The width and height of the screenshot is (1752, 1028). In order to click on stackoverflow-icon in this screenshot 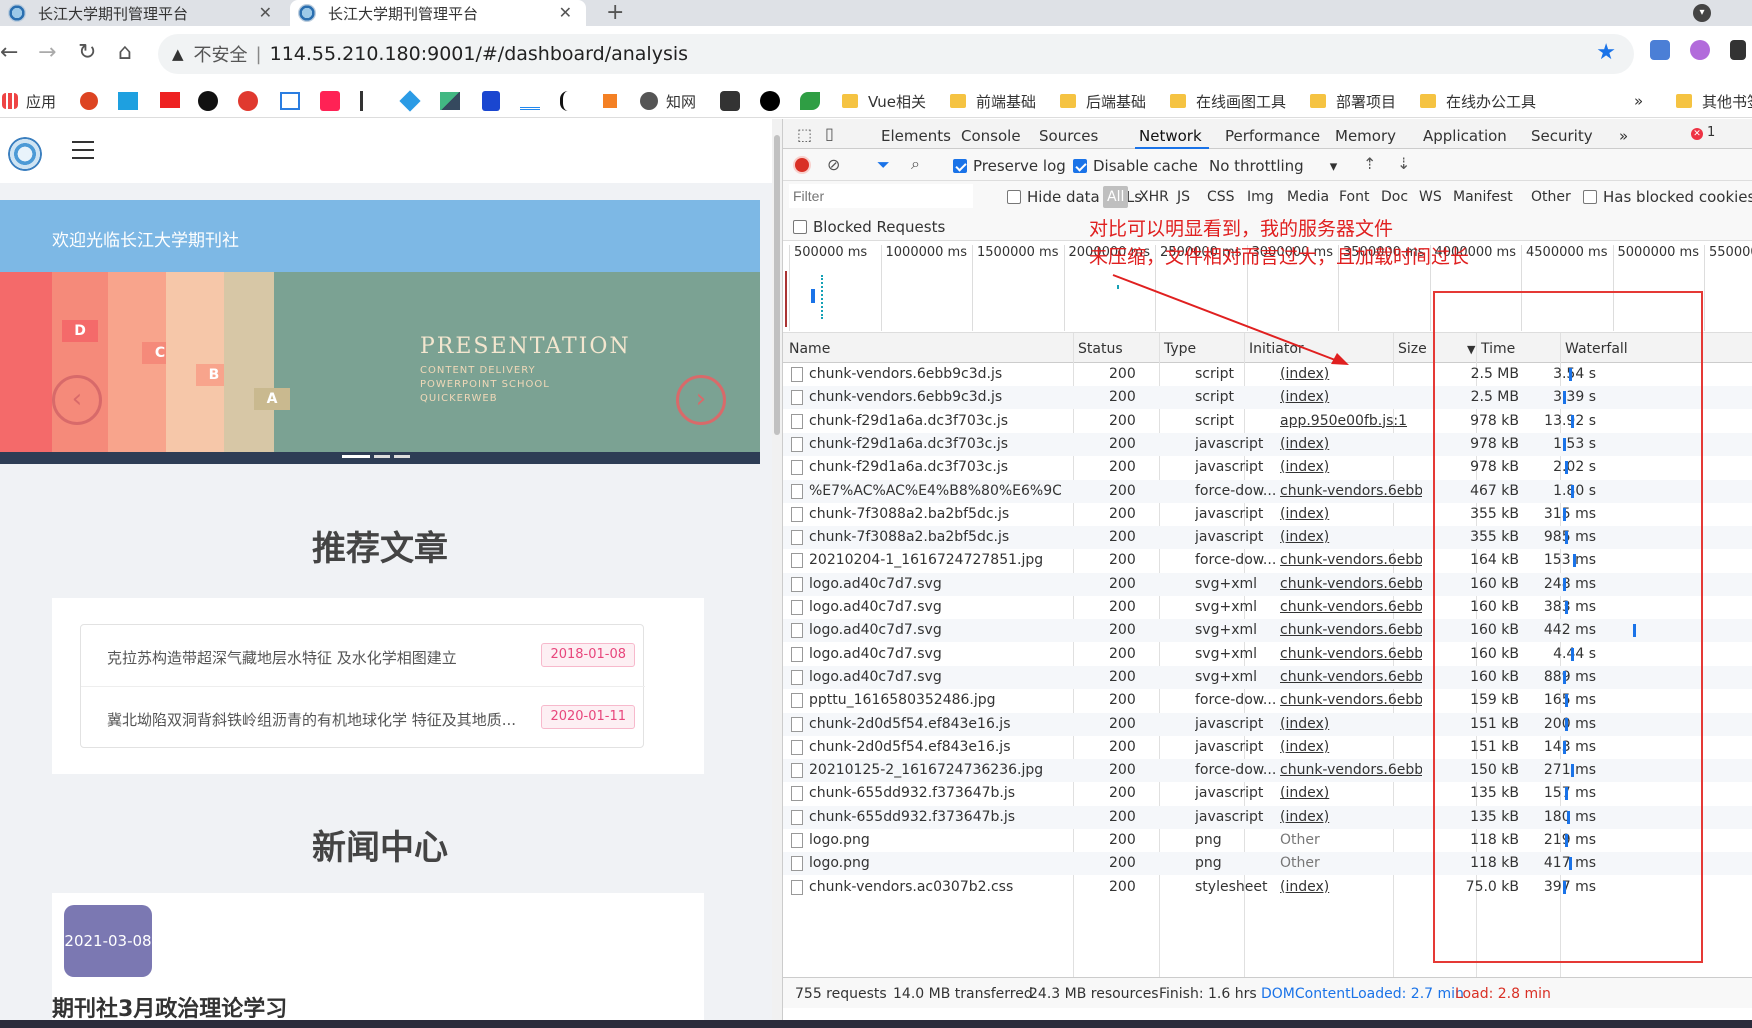, I will do `click(610, 101)`.